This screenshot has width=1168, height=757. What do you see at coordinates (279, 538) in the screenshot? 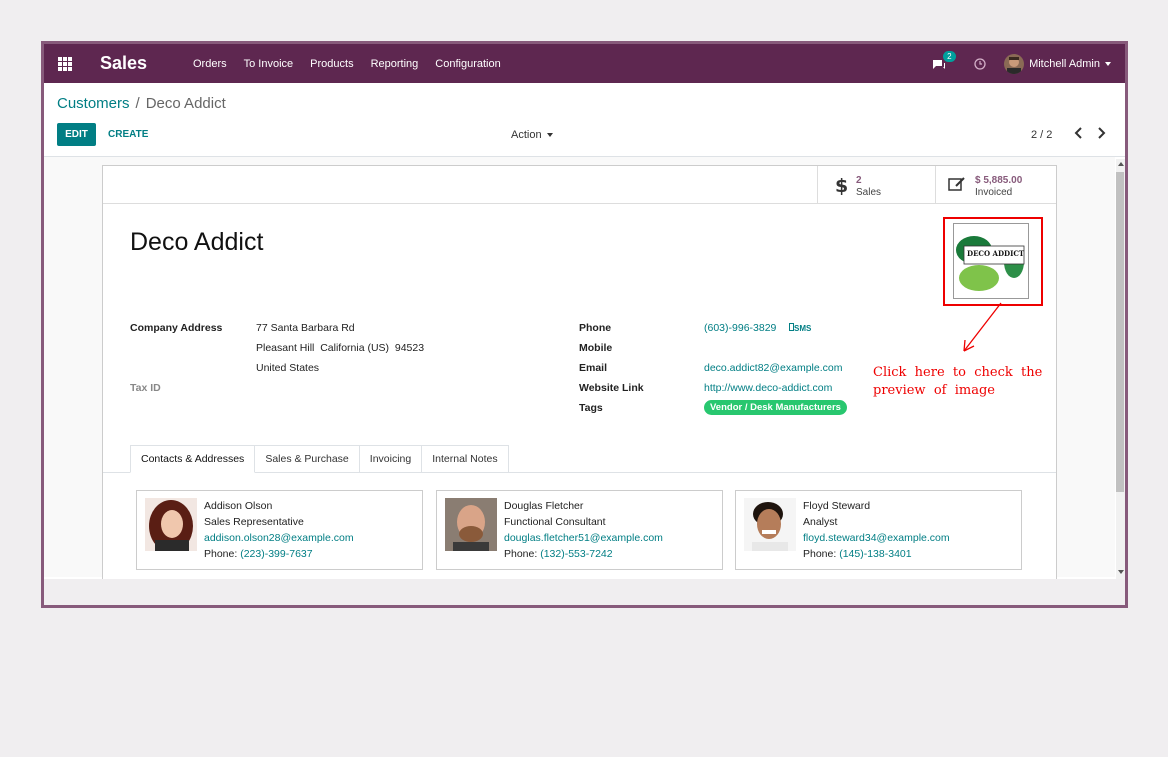
I see `contact-email: addison.olson28@example.com` at bounding box center [279, 538].